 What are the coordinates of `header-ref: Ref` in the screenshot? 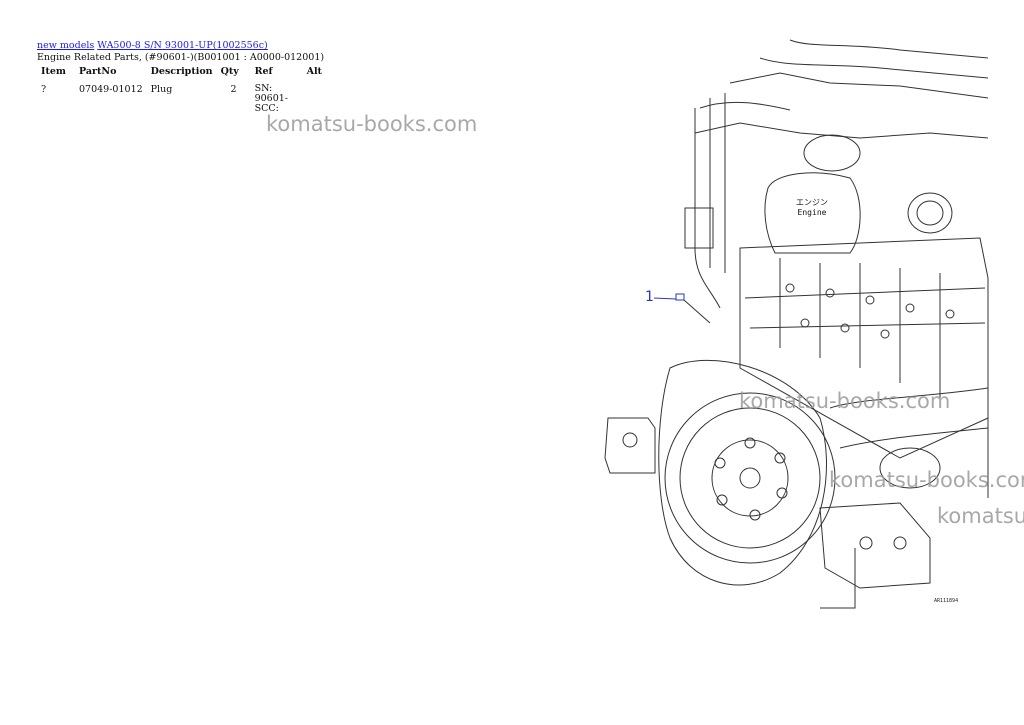 It's located at (263, 71).